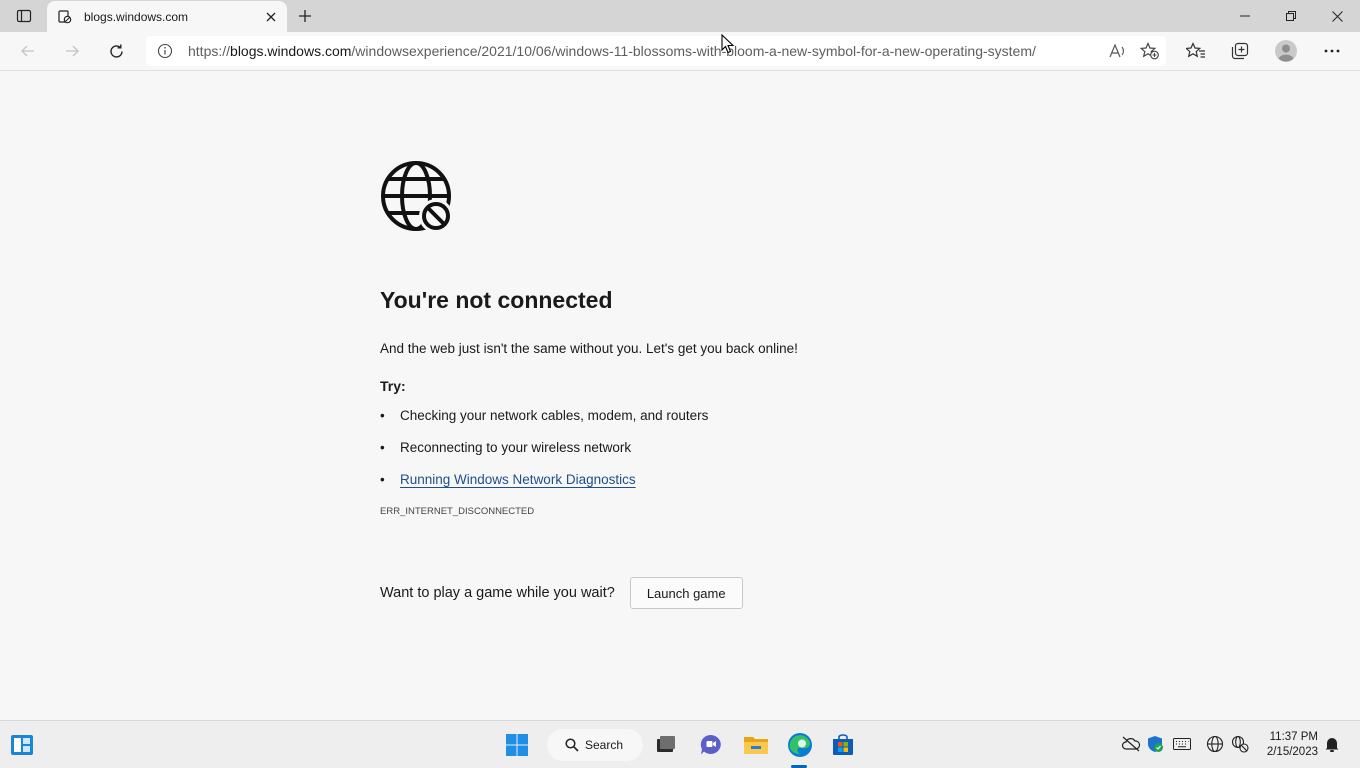 The height and width of the screenshot is (768, 1360). I want to click on minimize-button, so click(1245, 16).